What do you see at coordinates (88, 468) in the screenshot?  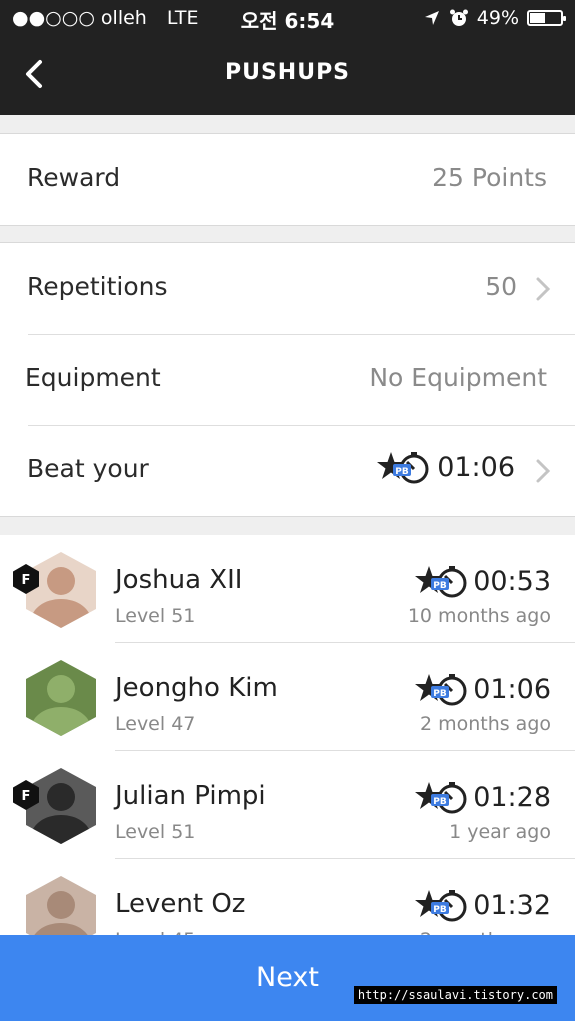 I see `beat-your-label: Beat your` at bounding box center [88, 468].